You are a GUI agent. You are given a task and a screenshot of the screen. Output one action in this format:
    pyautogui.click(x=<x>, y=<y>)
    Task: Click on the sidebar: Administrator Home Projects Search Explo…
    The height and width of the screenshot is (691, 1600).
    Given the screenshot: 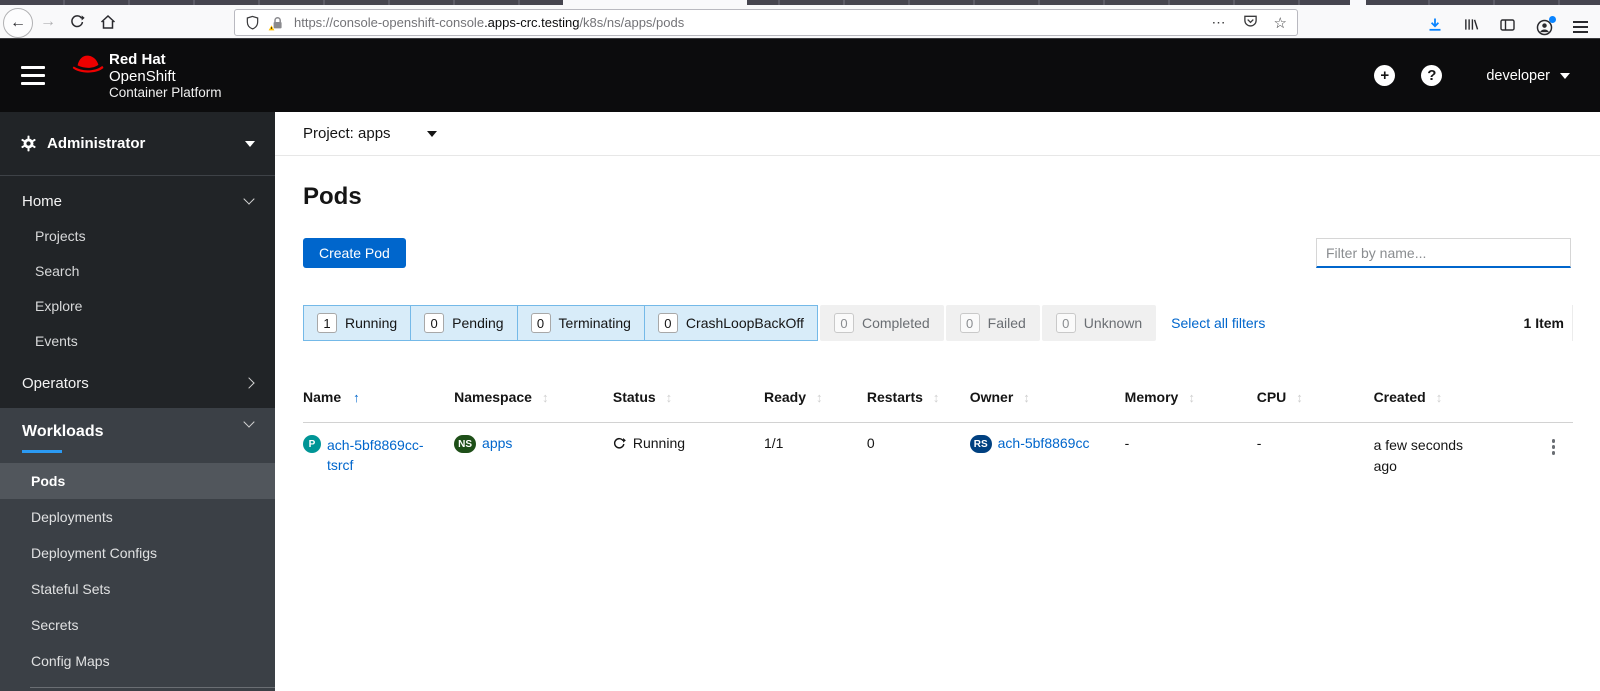 What is the action you would take?
    pyautogui.click(x=137, y=401)
    